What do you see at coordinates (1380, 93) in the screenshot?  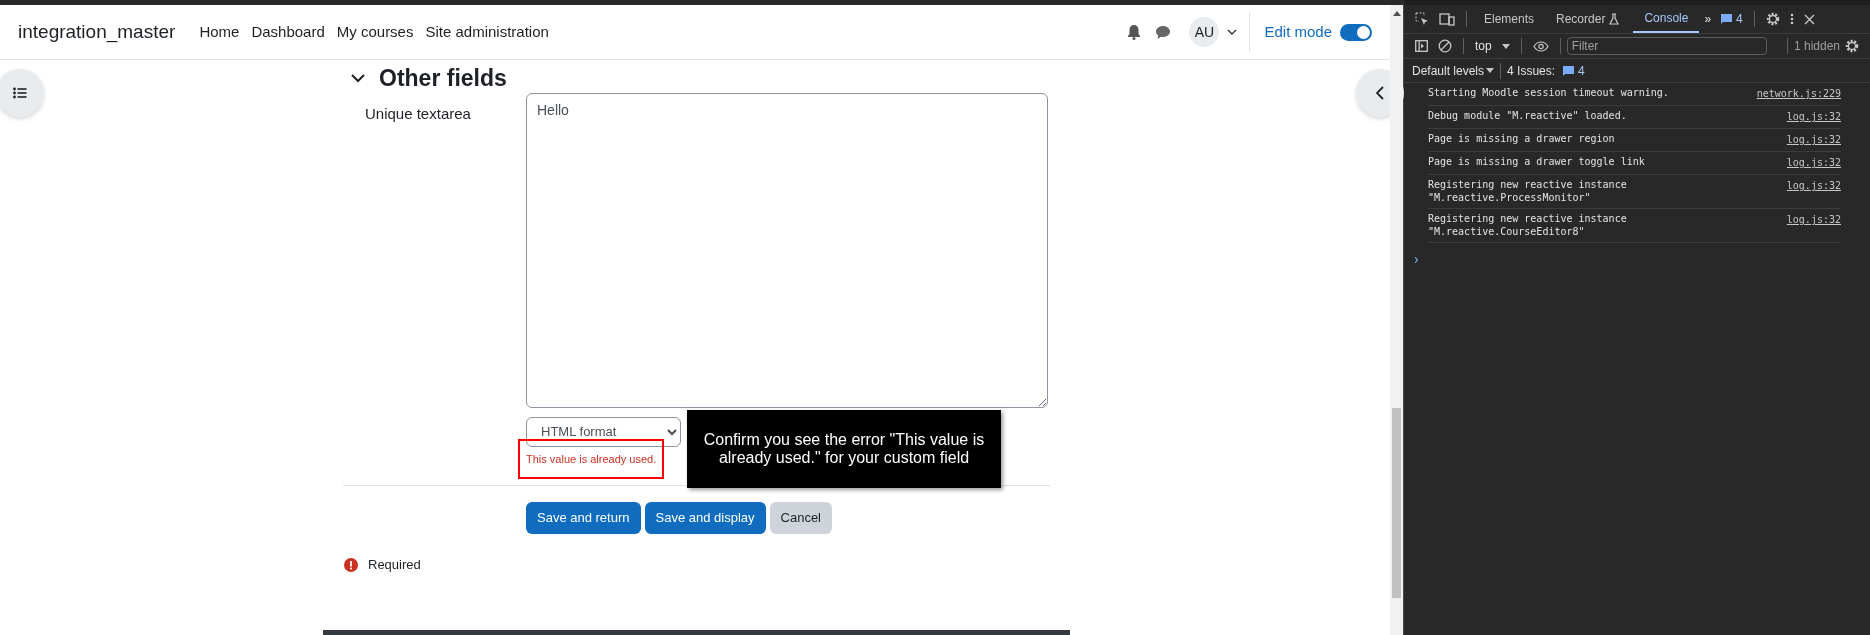 I see `chevron-left-icon` at bounding box center [1380, 93].